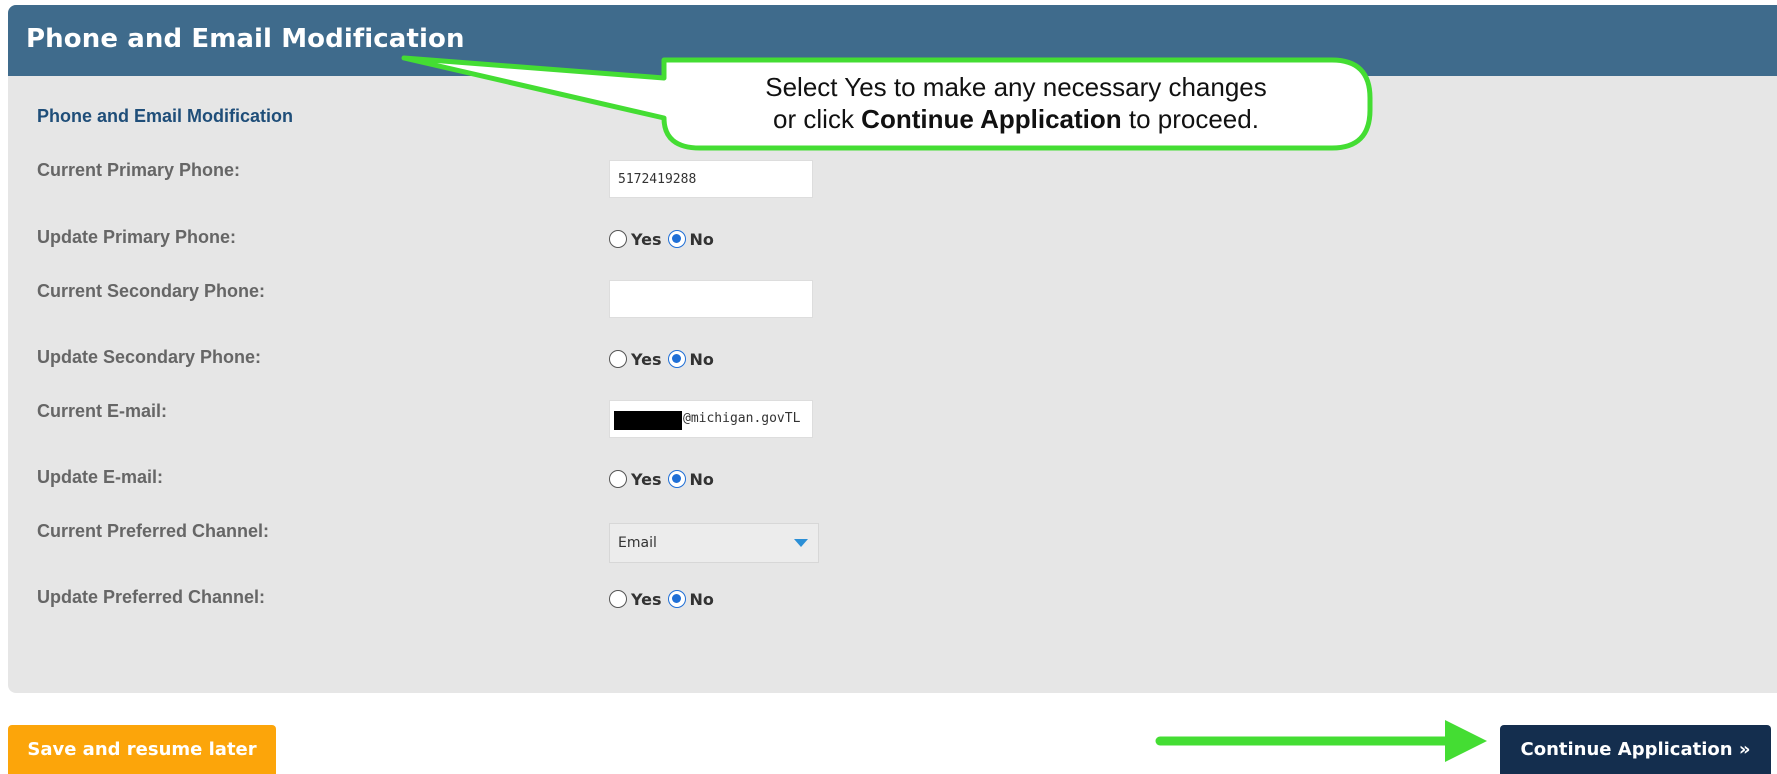 The image size is (1777, 774). Describe the element at coordinates (676, 239) in the screenshot. I see `update-primary-phone-no-radio` at that location.